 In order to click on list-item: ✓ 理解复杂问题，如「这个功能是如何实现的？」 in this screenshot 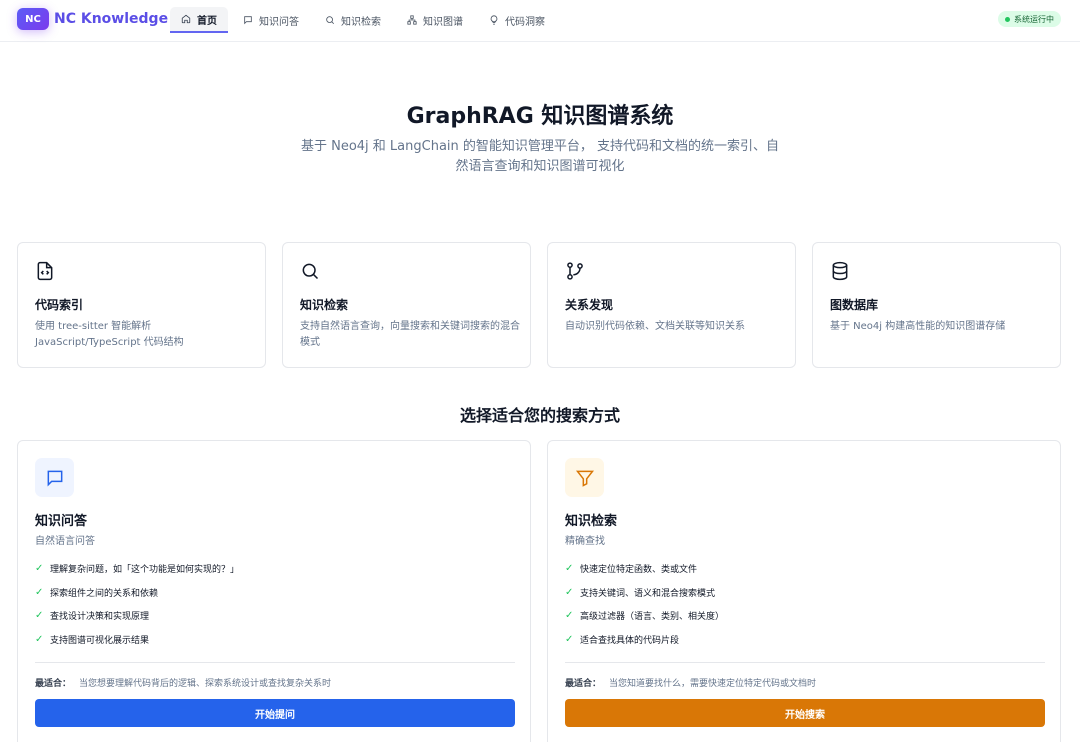, I will do `click(137, 569)`.